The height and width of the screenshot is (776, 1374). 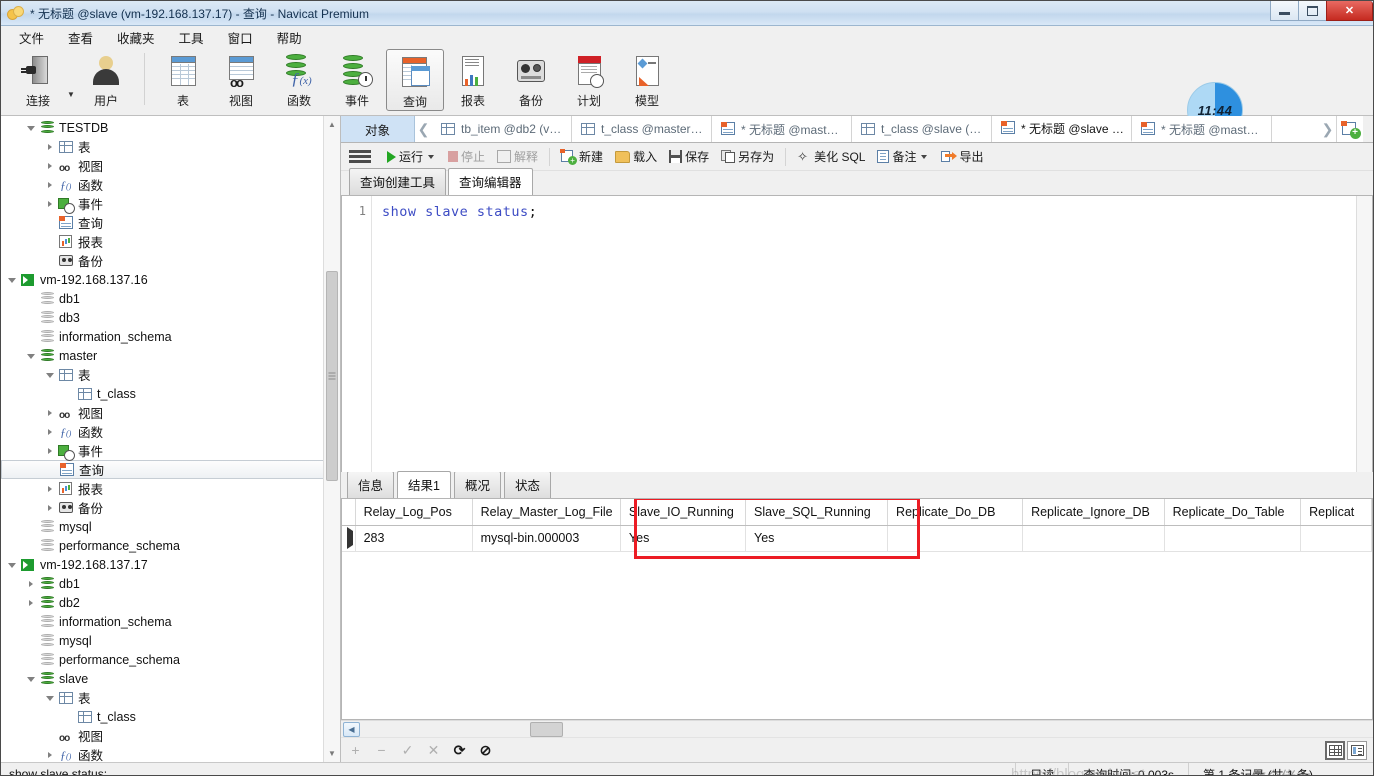 What do you see at coordinates (371, 484) in the screenshot?
I see `result-tab: 信息` at bounding box center [371, 484].